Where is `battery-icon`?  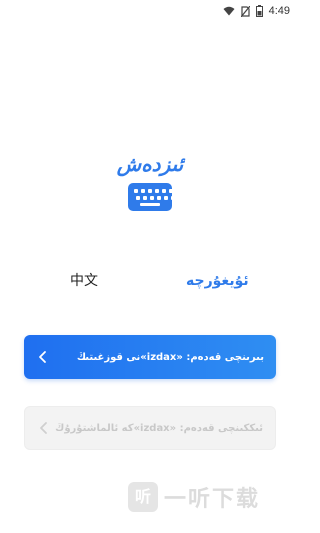 battery-icon is located at coordinates (259, 11).